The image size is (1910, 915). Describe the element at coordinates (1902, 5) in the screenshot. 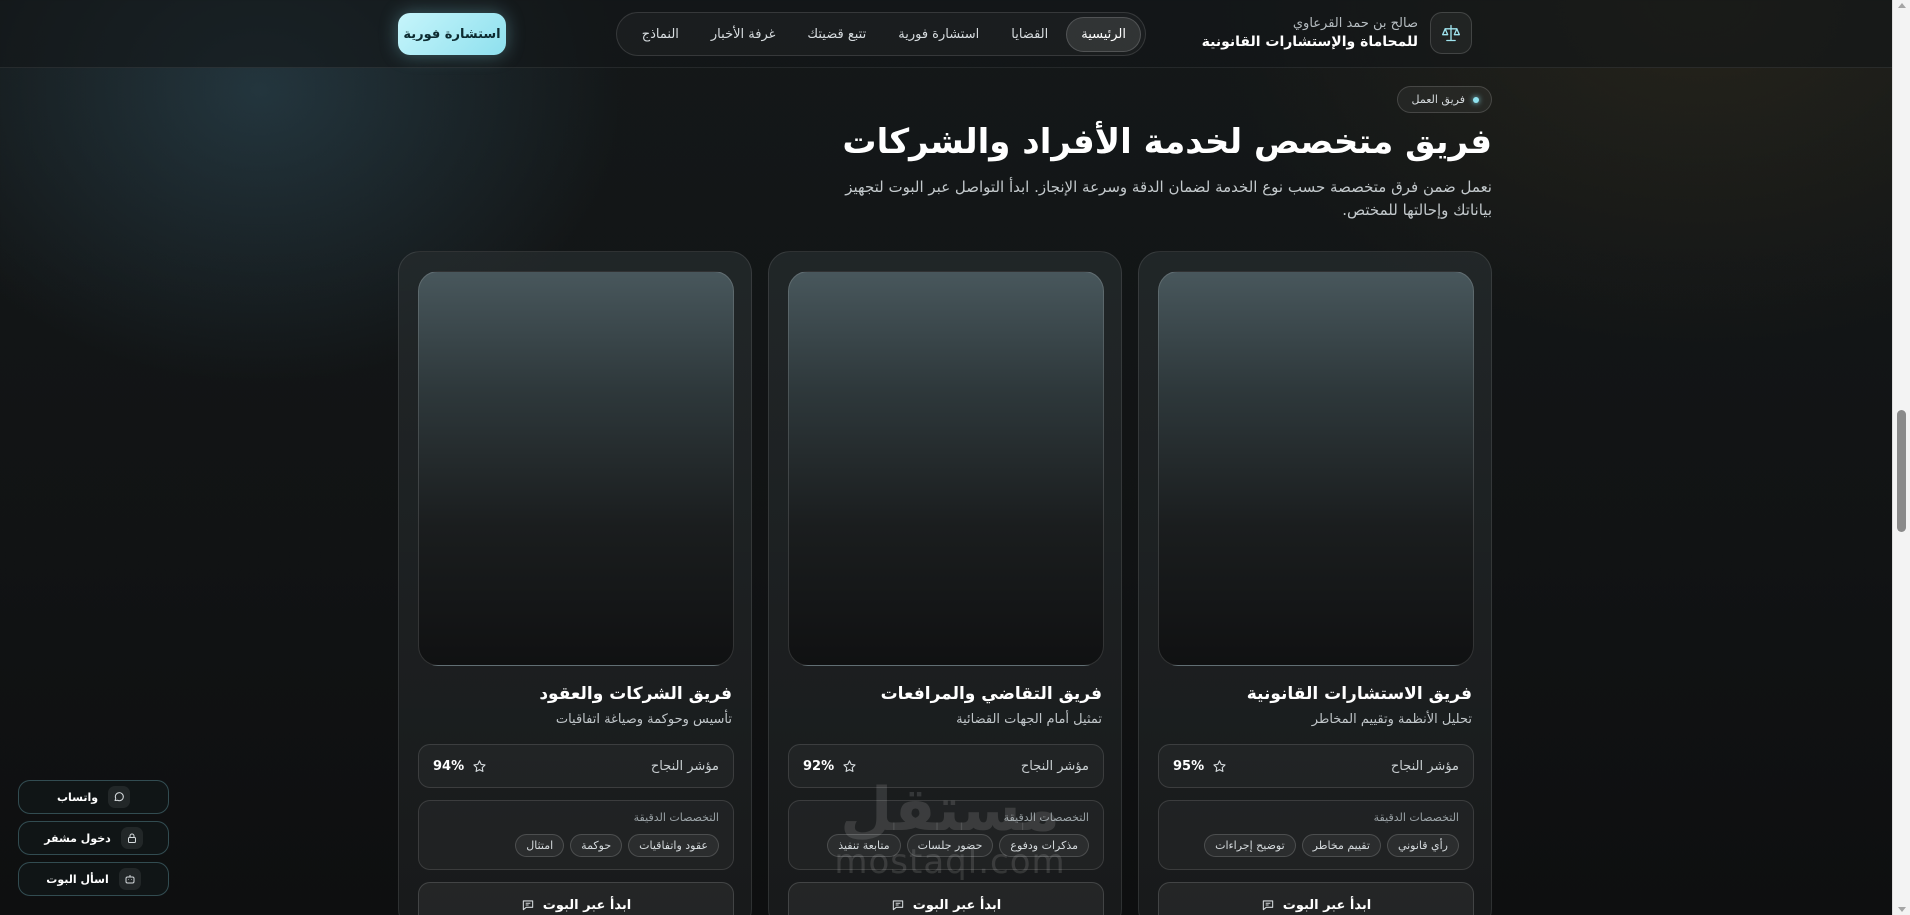

I see `scroll-up-arrow-icon` at that location.